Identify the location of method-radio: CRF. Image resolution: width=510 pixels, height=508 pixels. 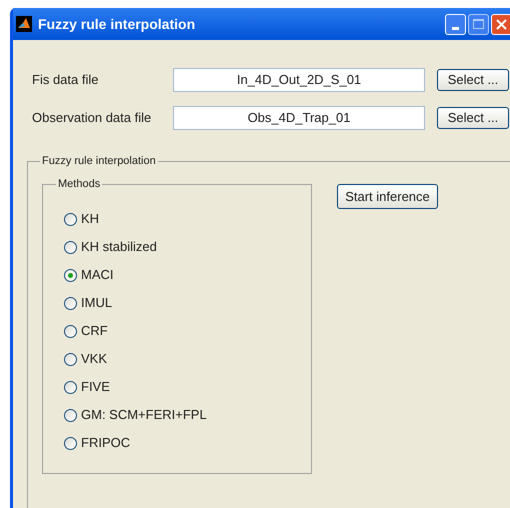
(86, 331).